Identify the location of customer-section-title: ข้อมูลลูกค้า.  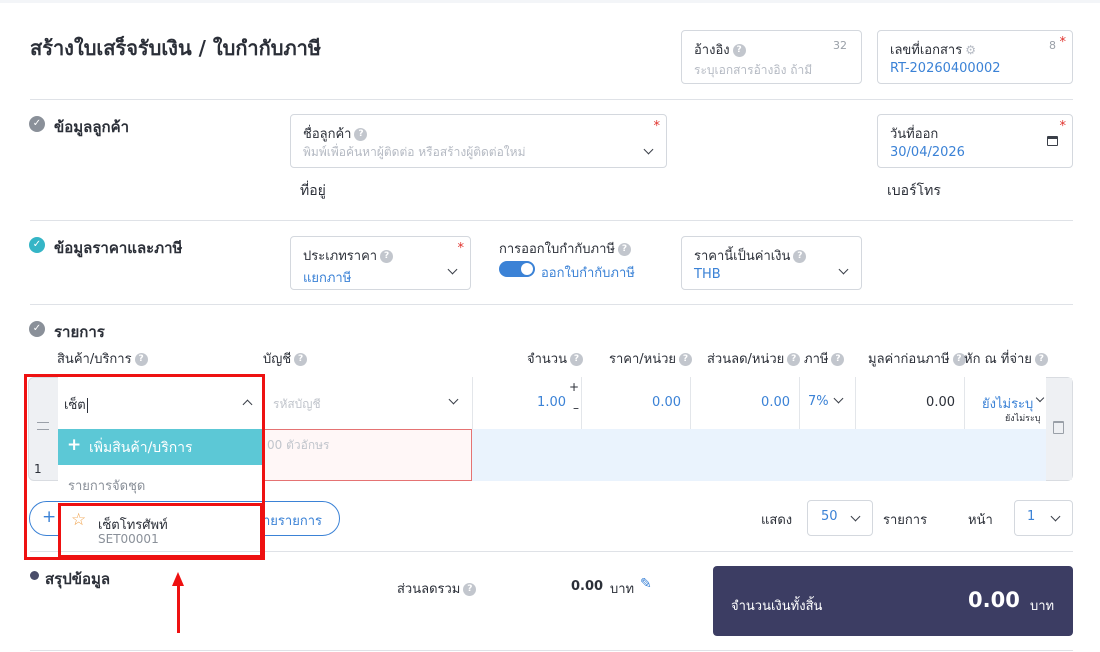
(92, 127).